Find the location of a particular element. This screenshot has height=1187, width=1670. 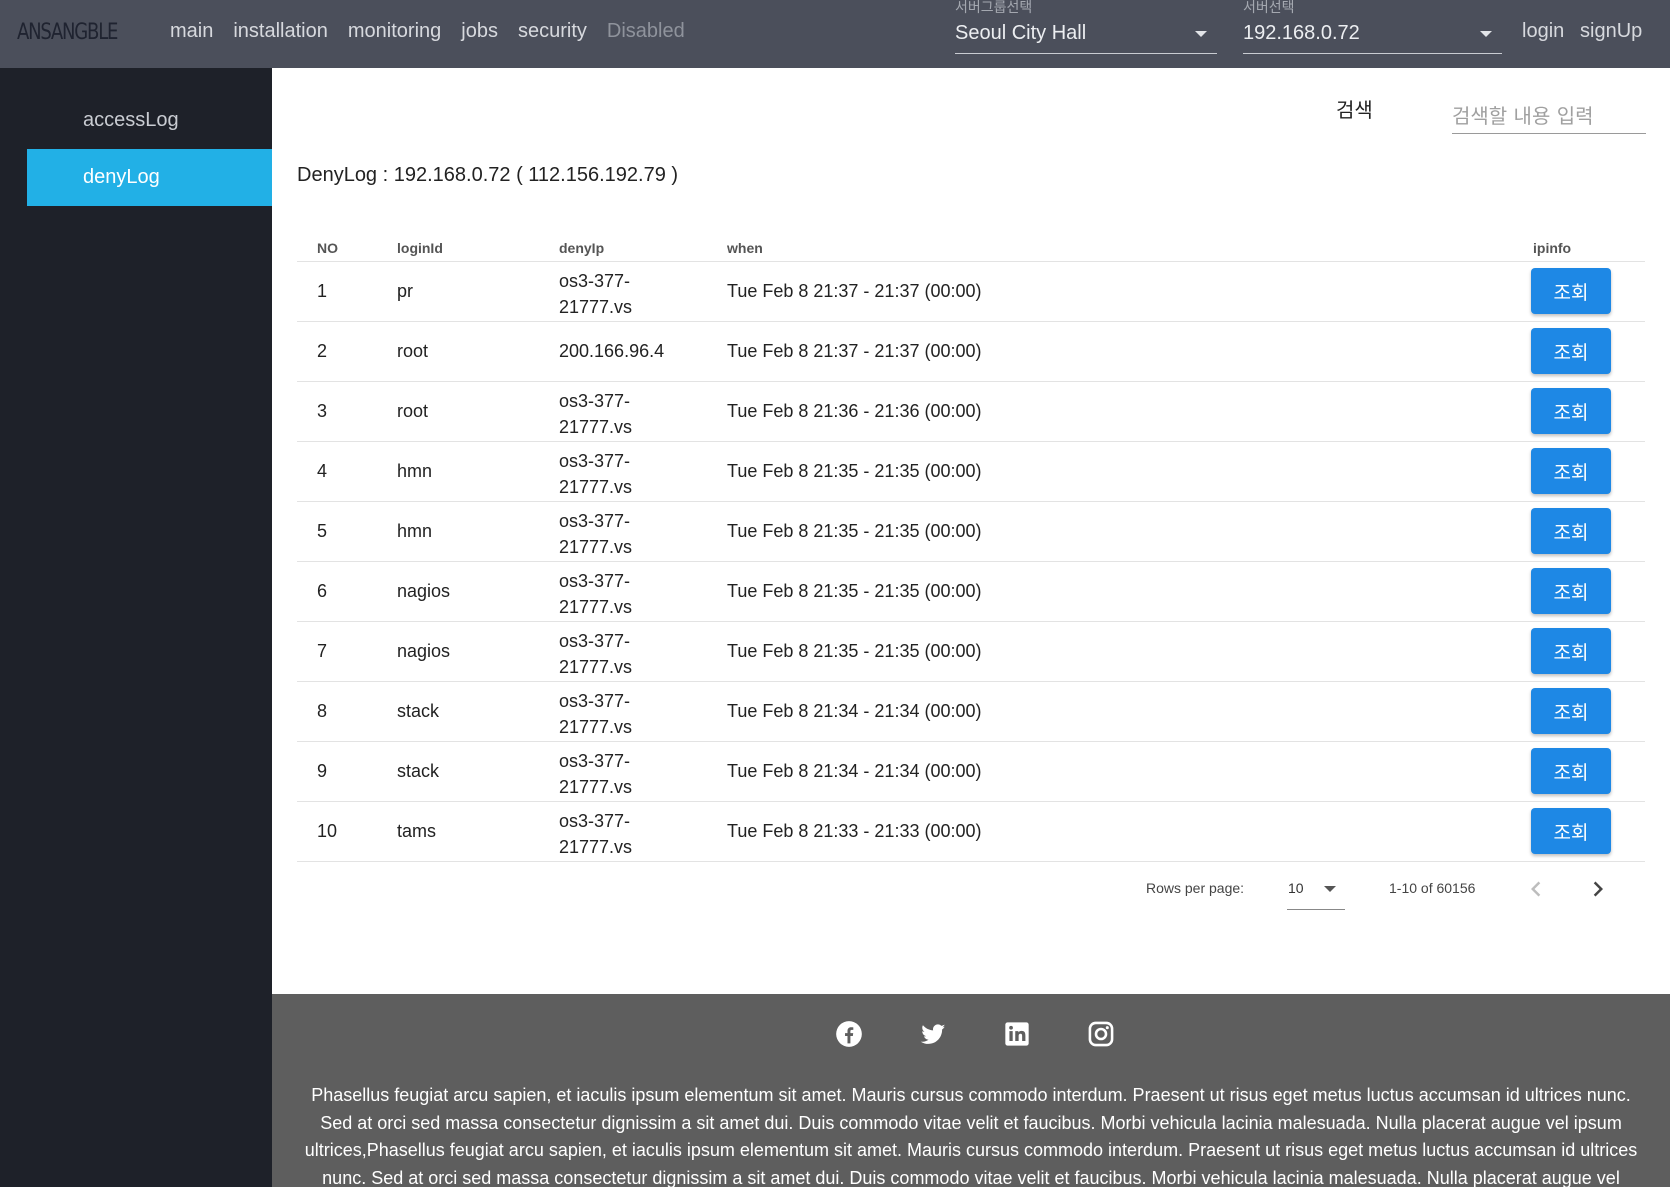

cell-no: 10 is located at coordinates (327, 831).